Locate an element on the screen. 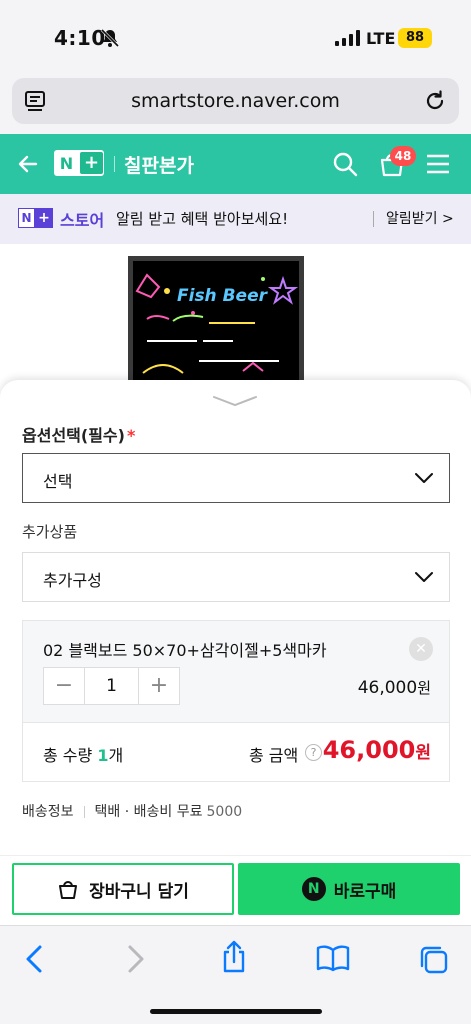 This screenshot has width=471, height=1024. mini-logo-plus: + is located at coordinates (44, 218).